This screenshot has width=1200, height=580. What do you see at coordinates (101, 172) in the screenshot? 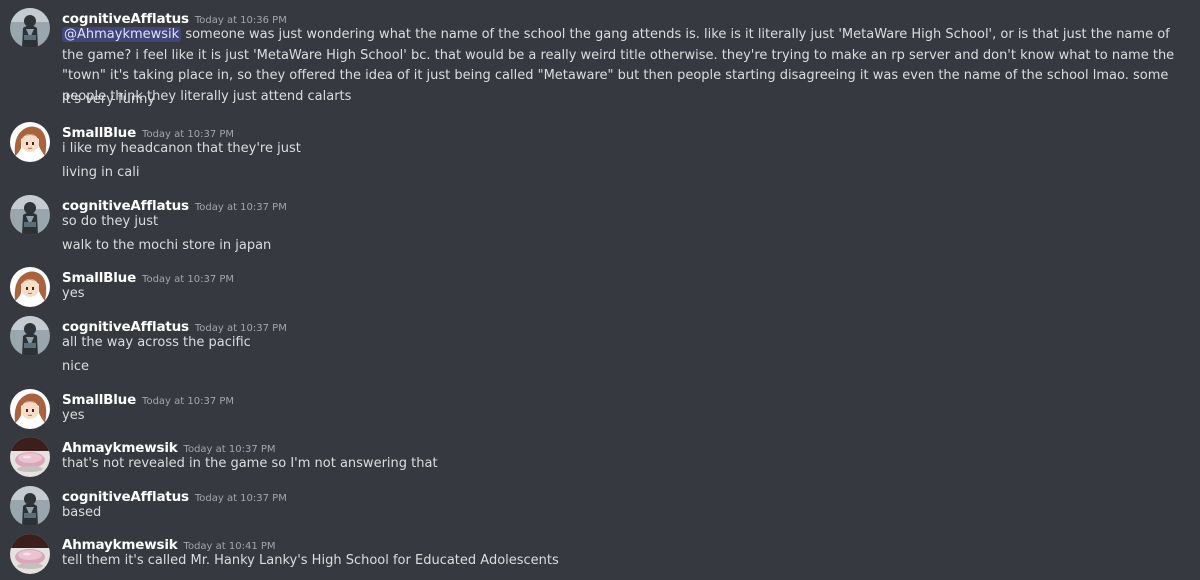
I see `message-text: living in cali` at bounding box center [101, 172].